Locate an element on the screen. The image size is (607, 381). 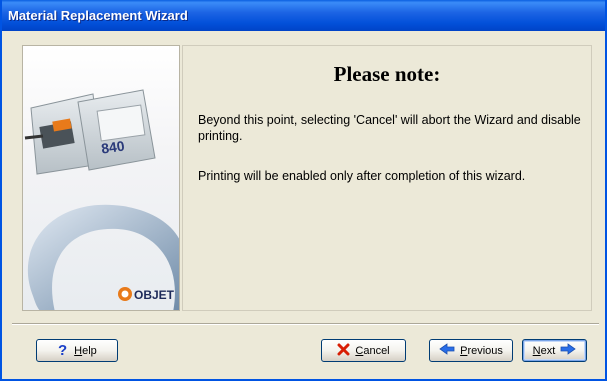
title-bar: Material Replacement Wizard is located at coordinates (303, 15).